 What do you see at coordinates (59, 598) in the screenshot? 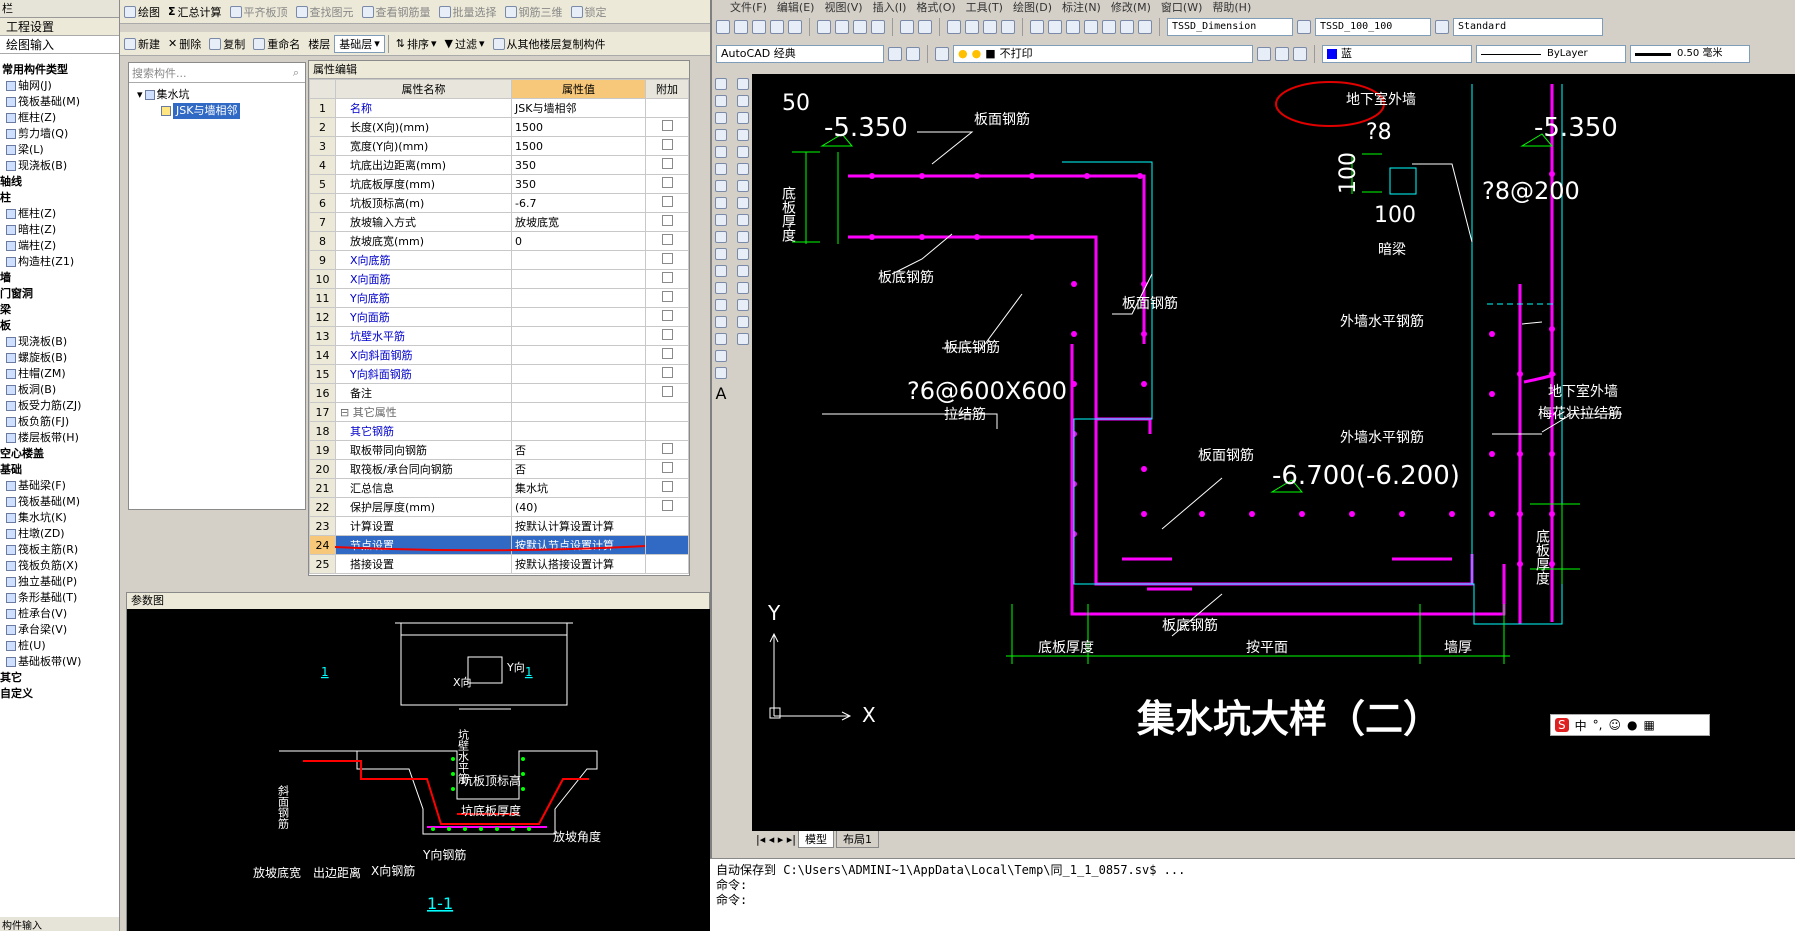
I see `tree-item: 条形基础(T)` at bounding box center [59, 598].